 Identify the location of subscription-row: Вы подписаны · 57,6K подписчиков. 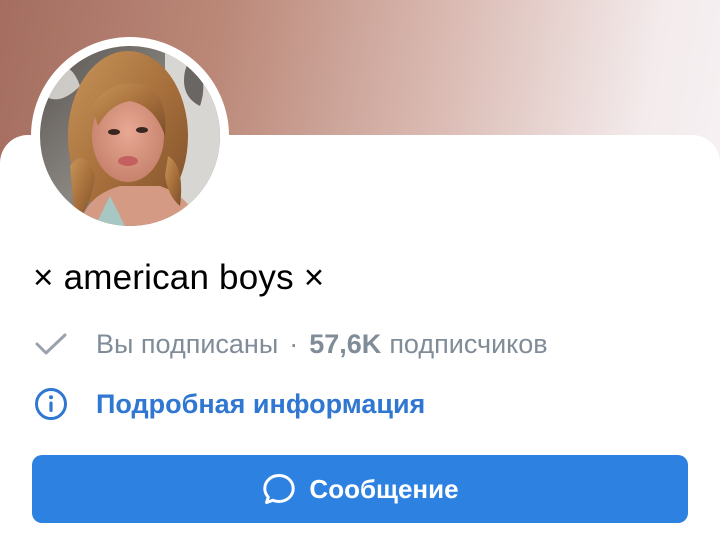
(290, 344).